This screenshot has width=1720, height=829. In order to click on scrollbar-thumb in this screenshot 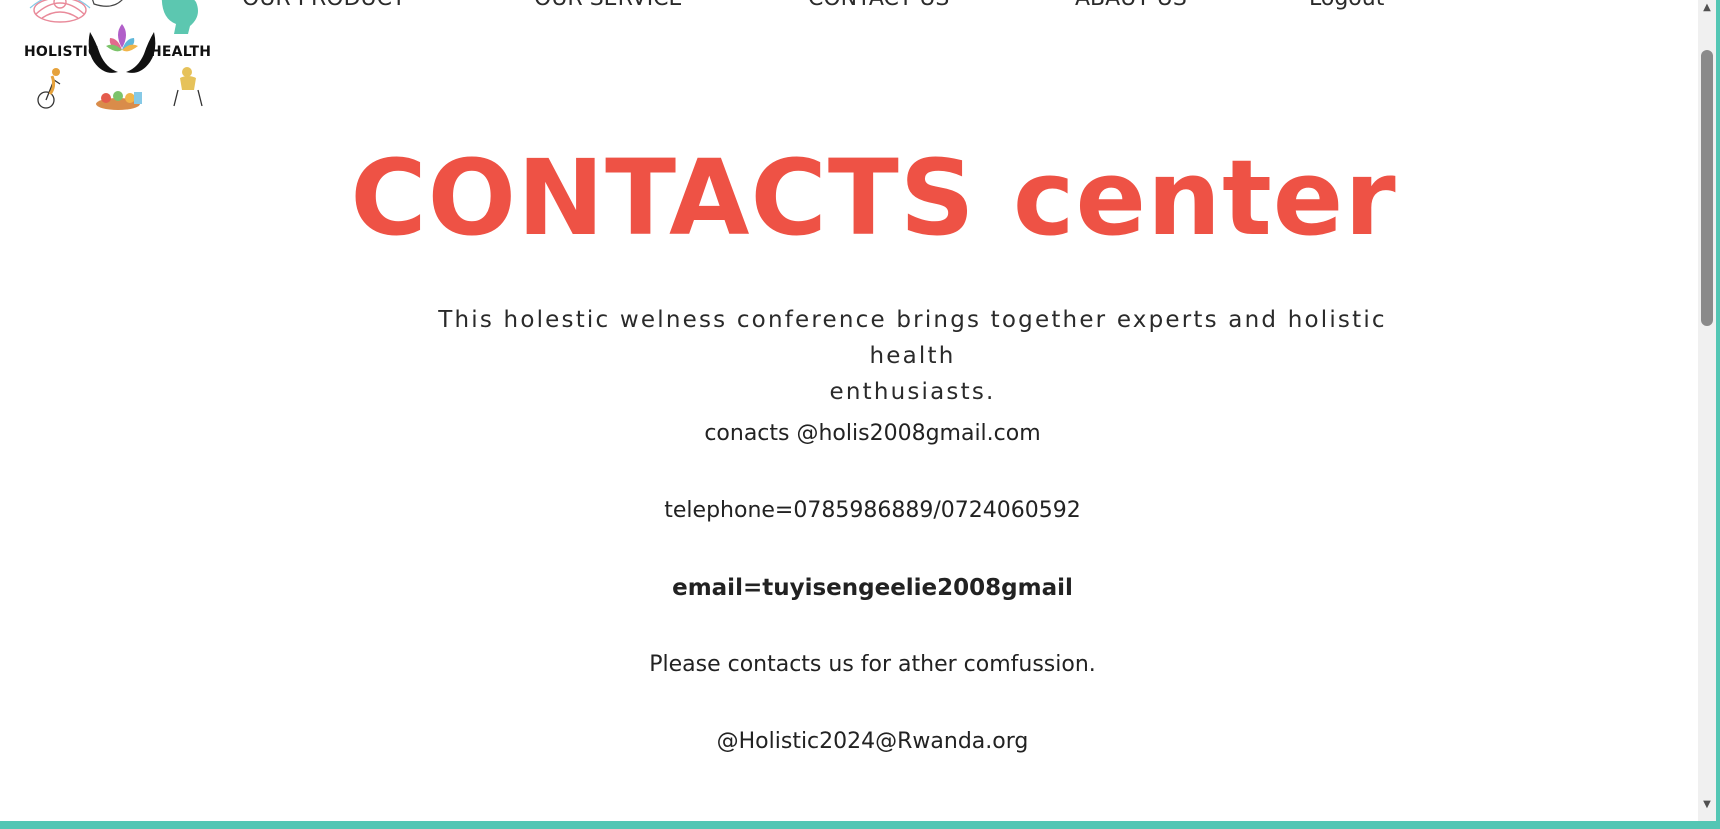, I will do `click(1707, 188)`.